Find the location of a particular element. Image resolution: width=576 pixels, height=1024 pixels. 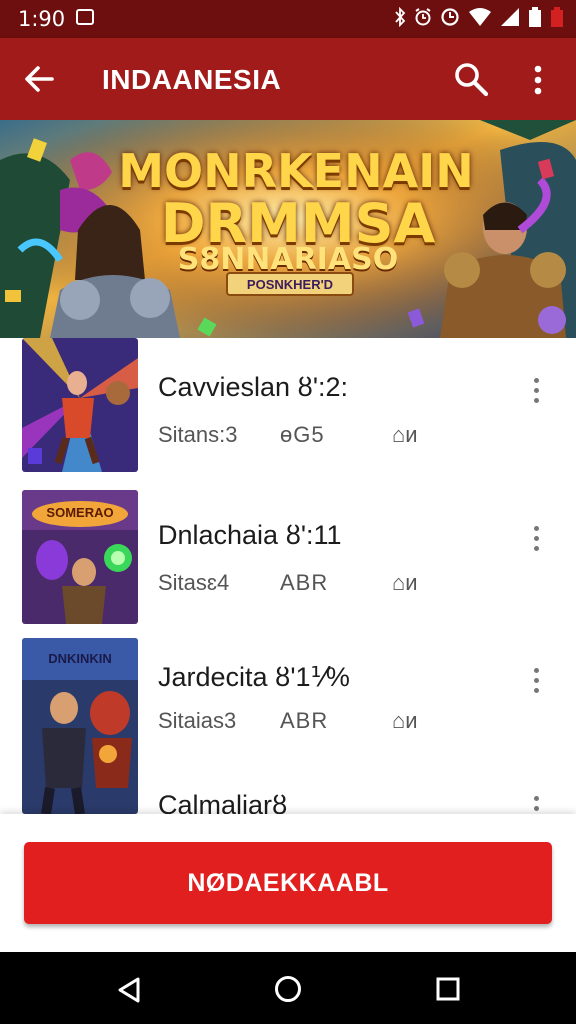

game-thumbnail is located at coordinates (80, 405).